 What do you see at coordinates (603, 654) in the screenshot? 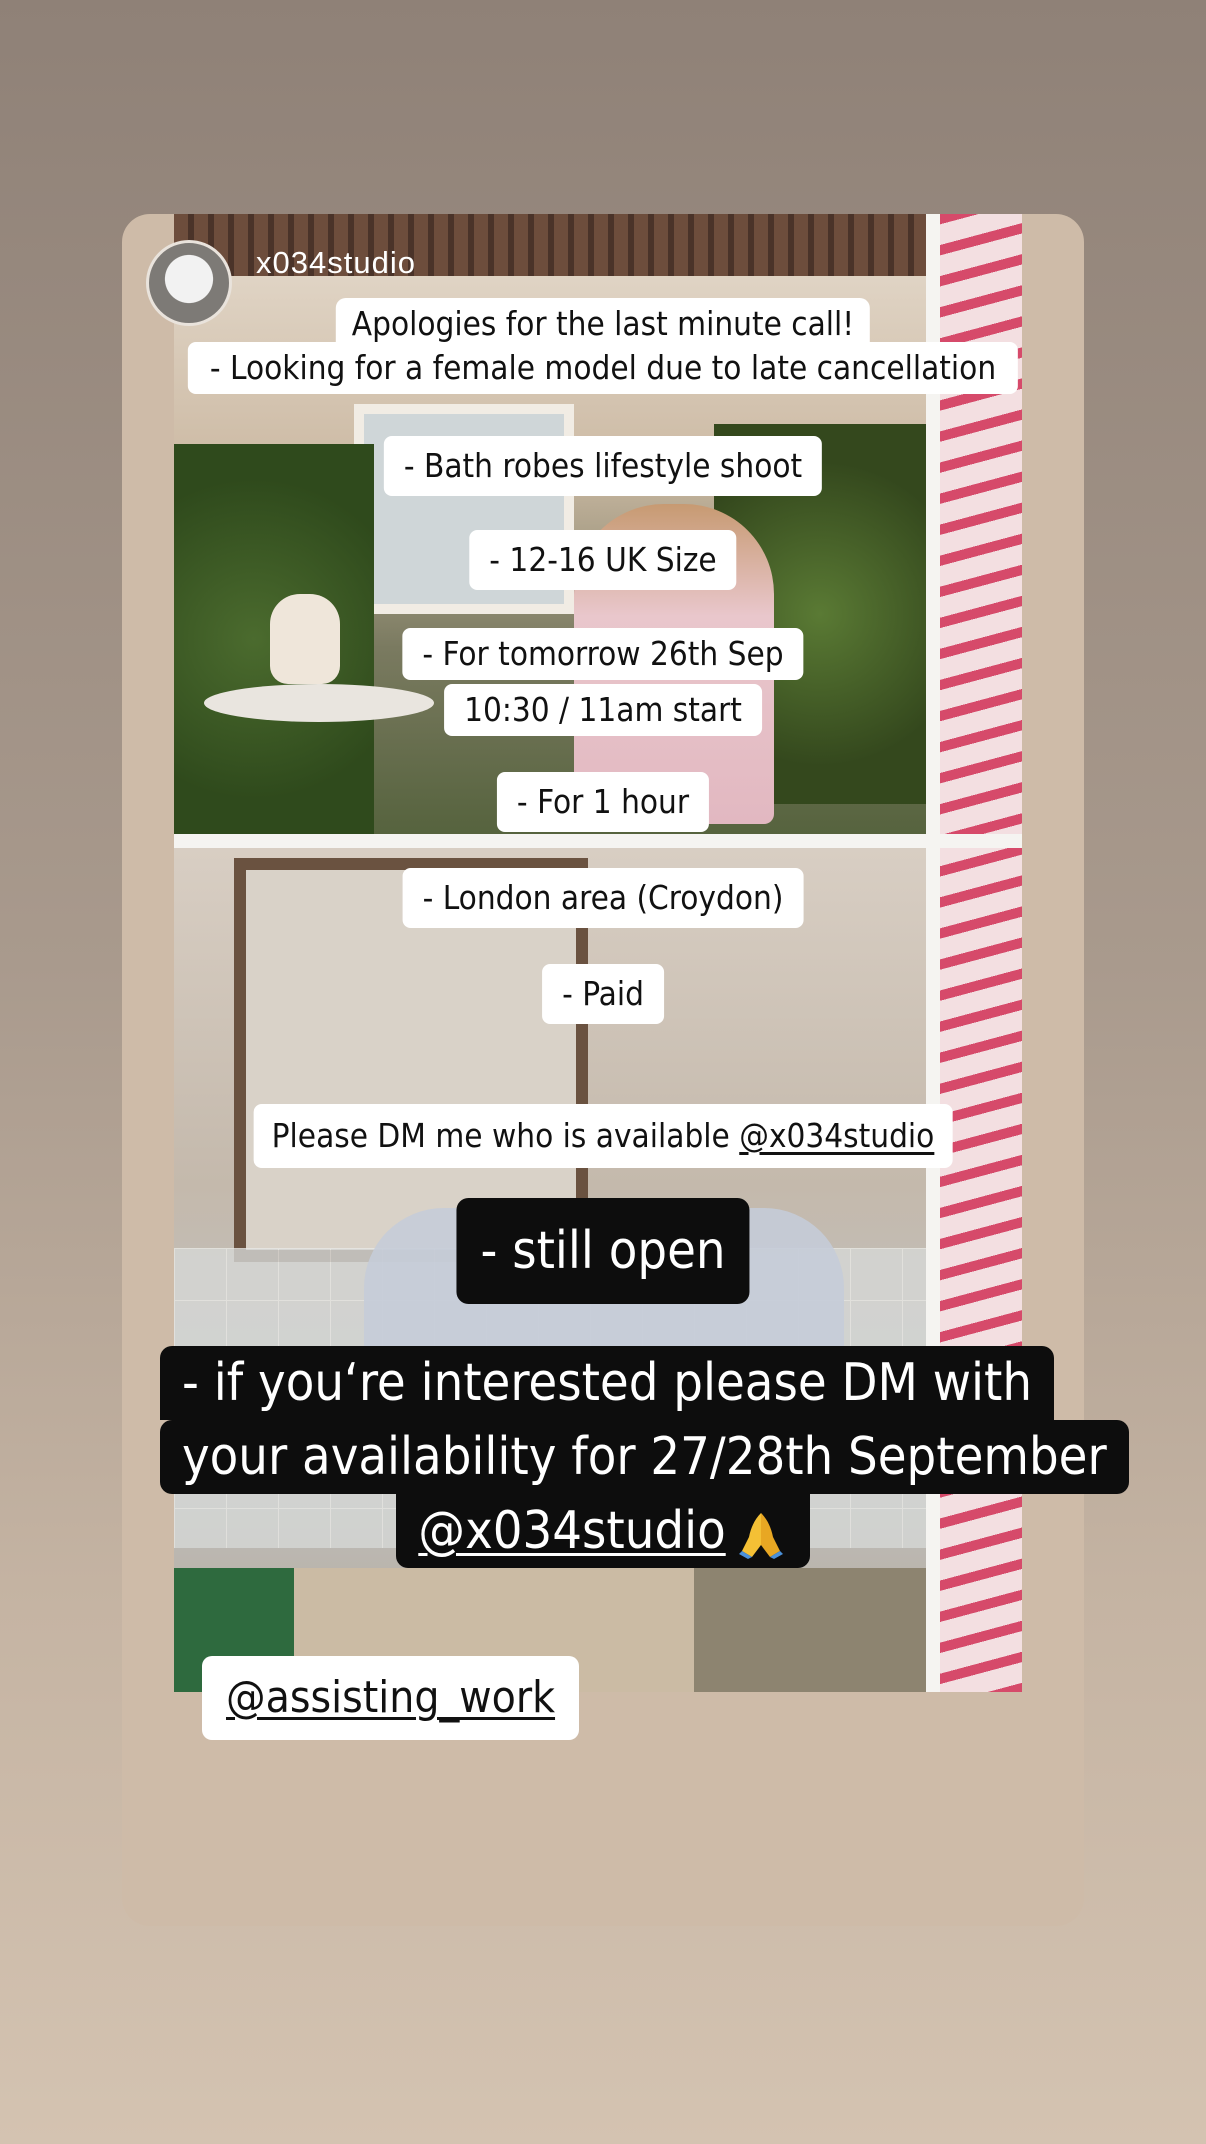
I see `text-line-date: - For tomorrow 26th Sep` at bounding box center [603, 654].